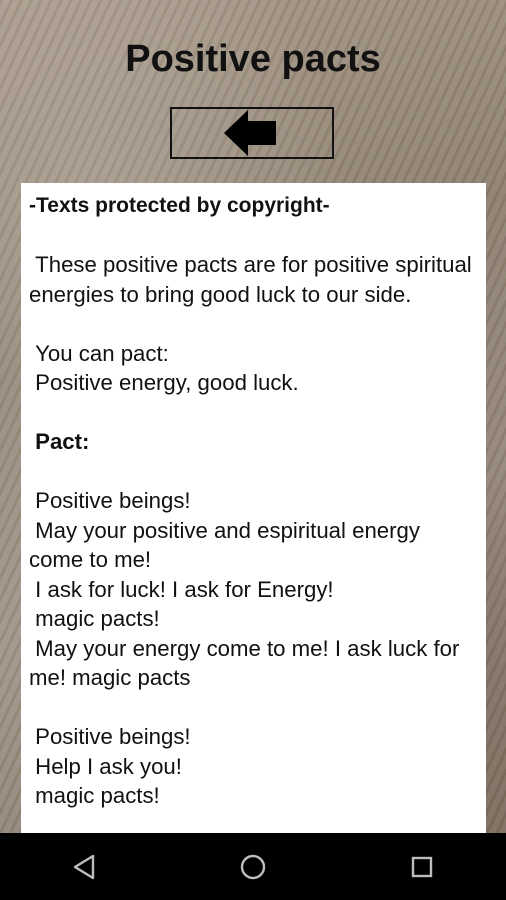 This screenshot has height=900, width=506. I want to click on system-nav-bar, so click(253, 866).